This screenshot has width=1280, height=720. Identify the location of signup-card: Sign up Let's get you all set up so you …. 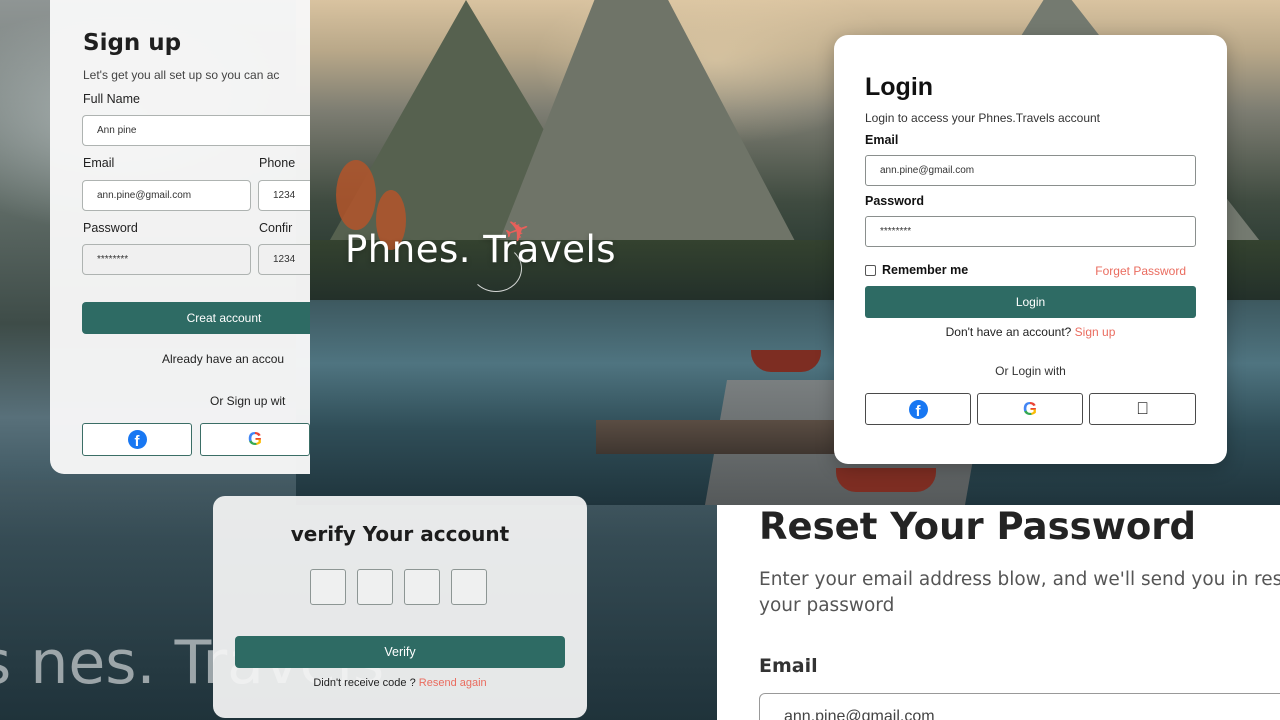
(180, 237).